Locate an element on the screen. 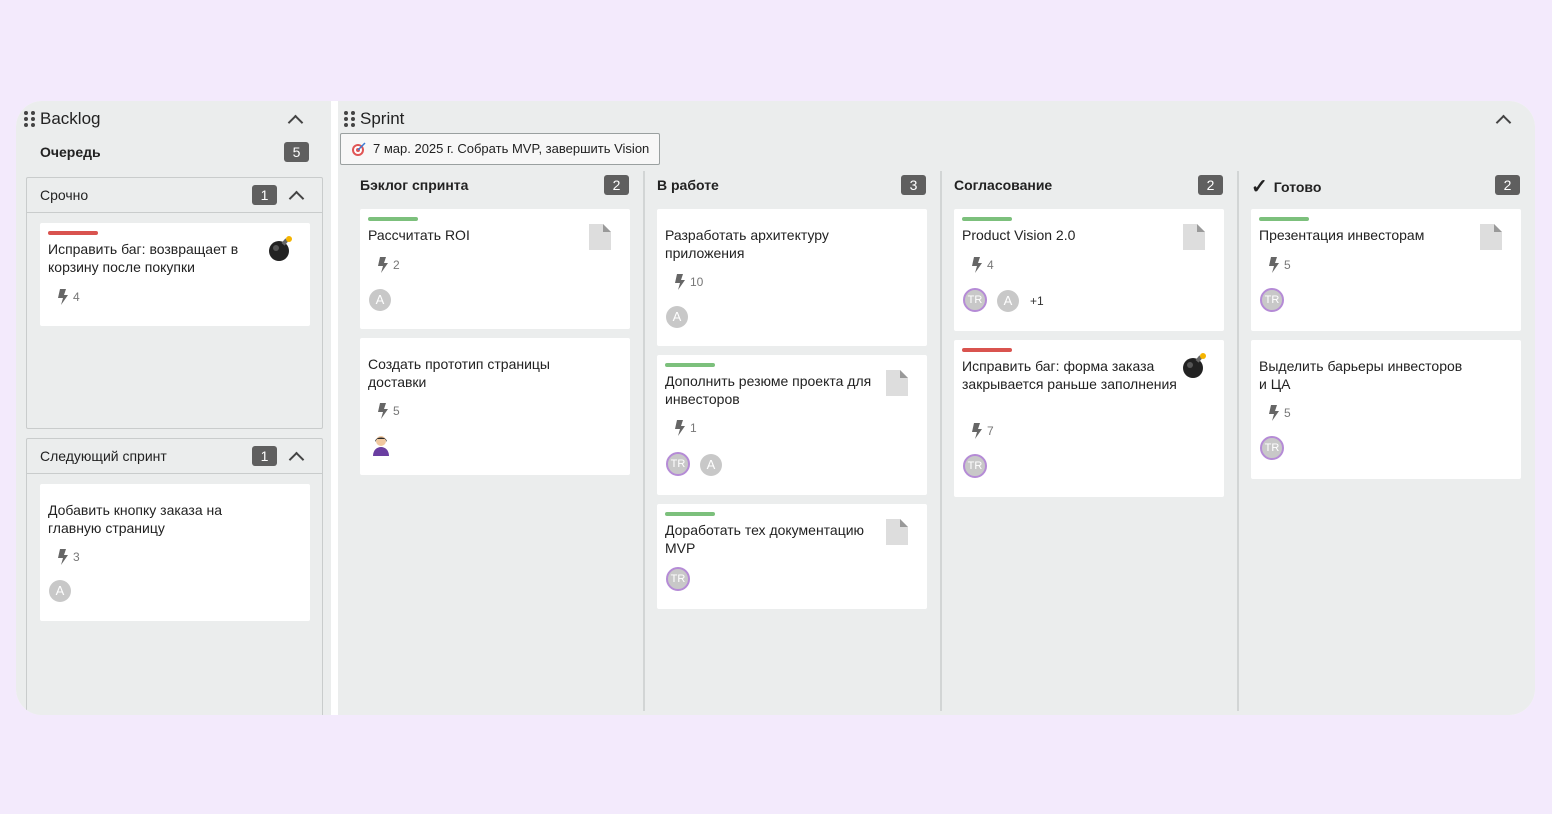  group-urgent-title: Срочно is located at coordinates (64, 195).